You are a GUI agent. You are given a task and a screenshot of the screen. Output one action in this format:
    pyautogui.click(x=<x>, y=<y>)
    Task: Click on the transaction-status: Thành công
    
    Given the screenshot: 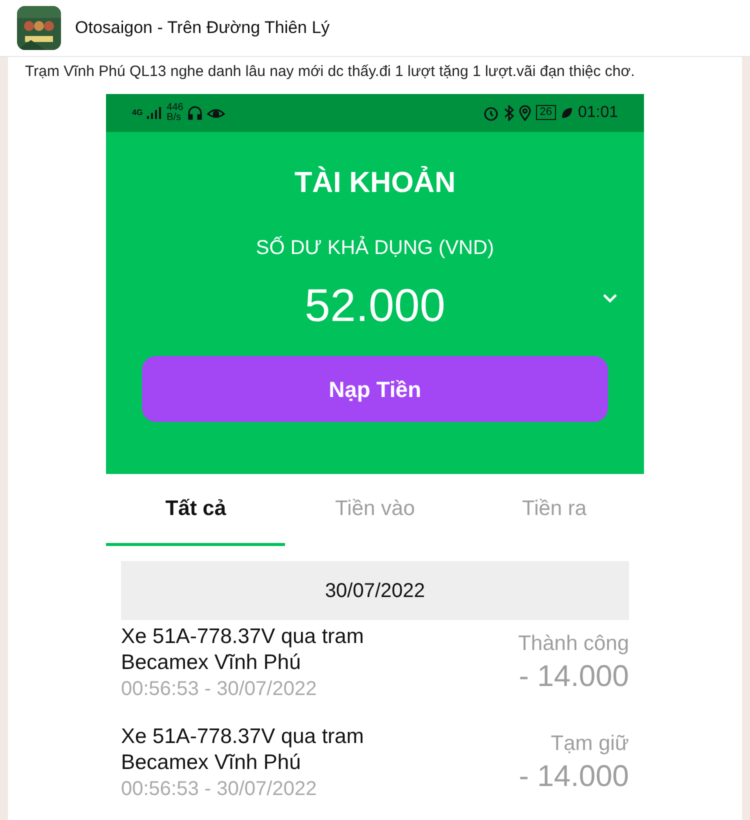 What is the action you would take?
    pyautogui.click(x=573, y=644)
    